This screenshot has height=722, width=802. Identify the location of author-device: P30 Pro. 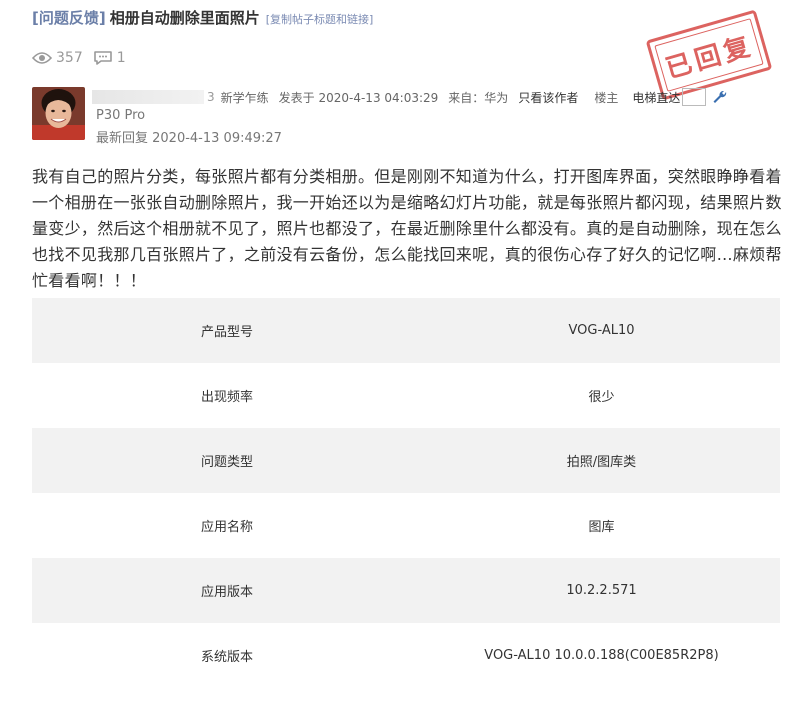
(121, 115).